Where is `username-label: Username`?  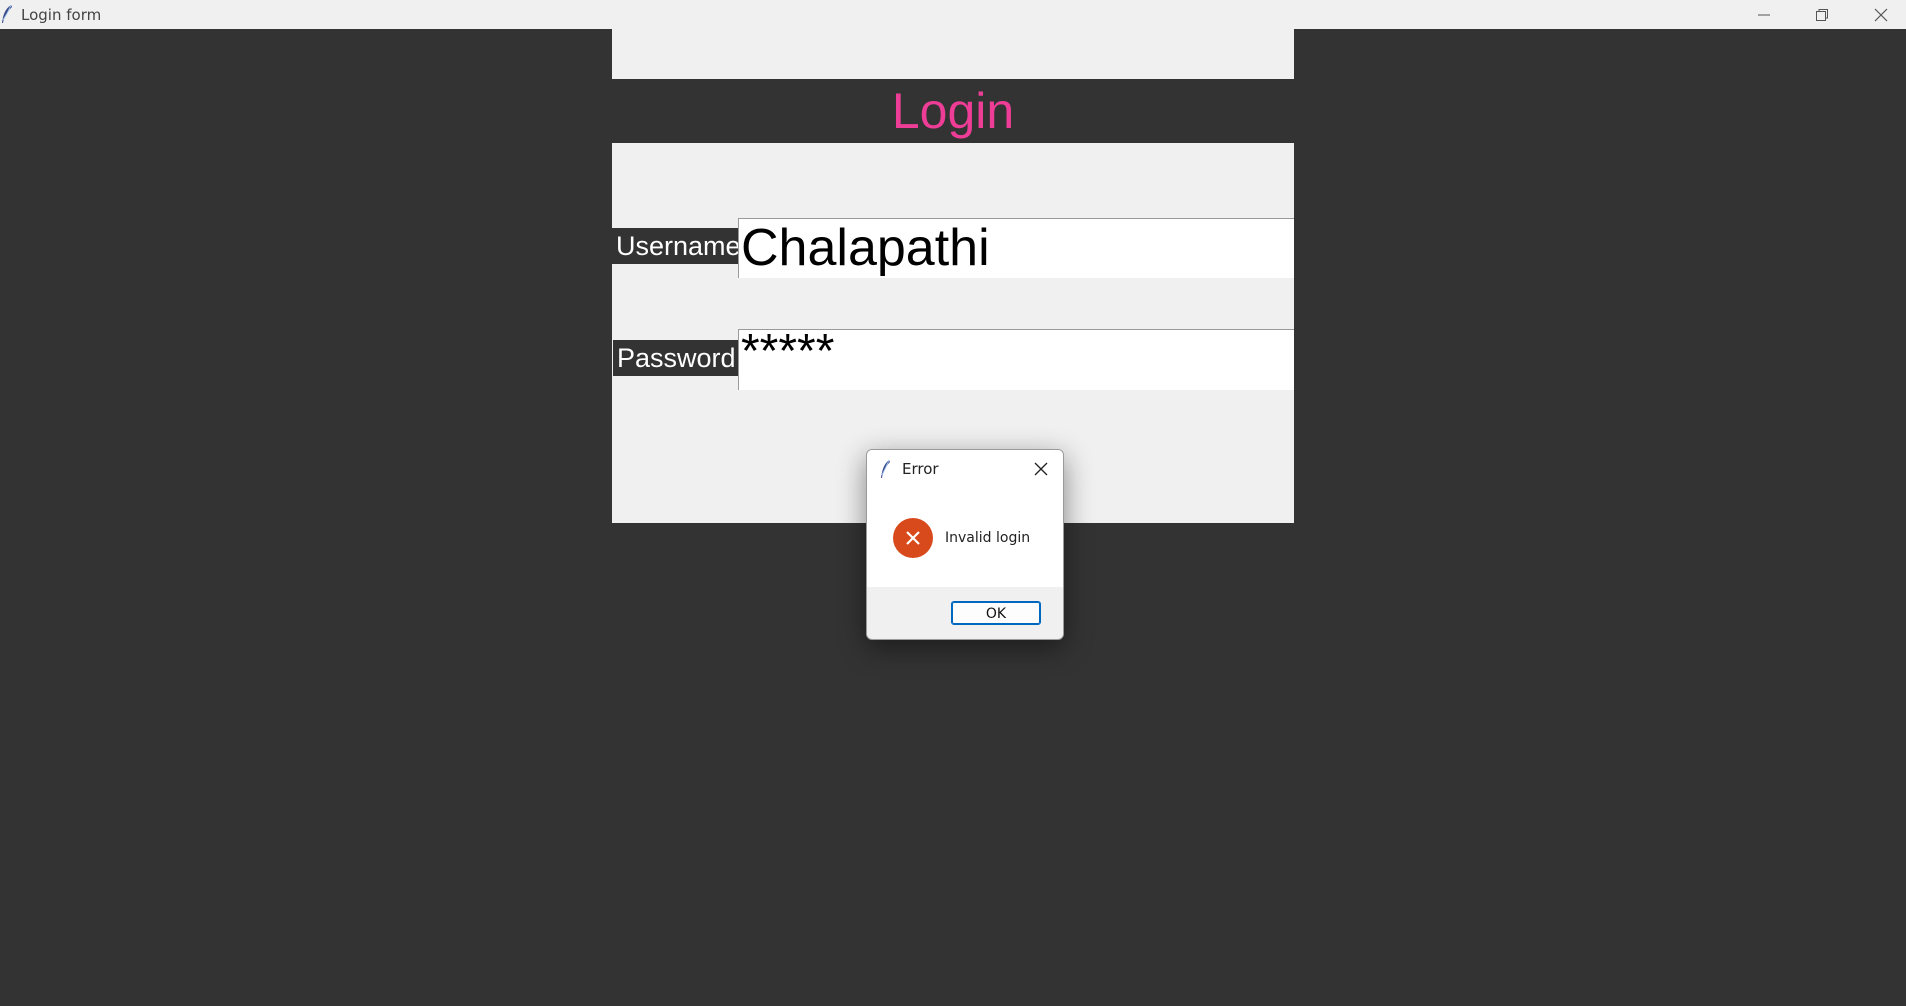
username-label: Username is located at coordinates (676, 246).